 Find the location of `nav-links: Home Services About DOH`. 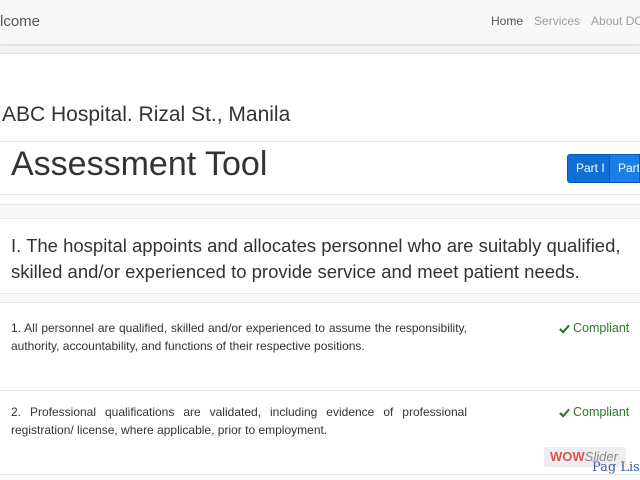

nav-links: Home Services About DOH is located at coordinates (565, 21).